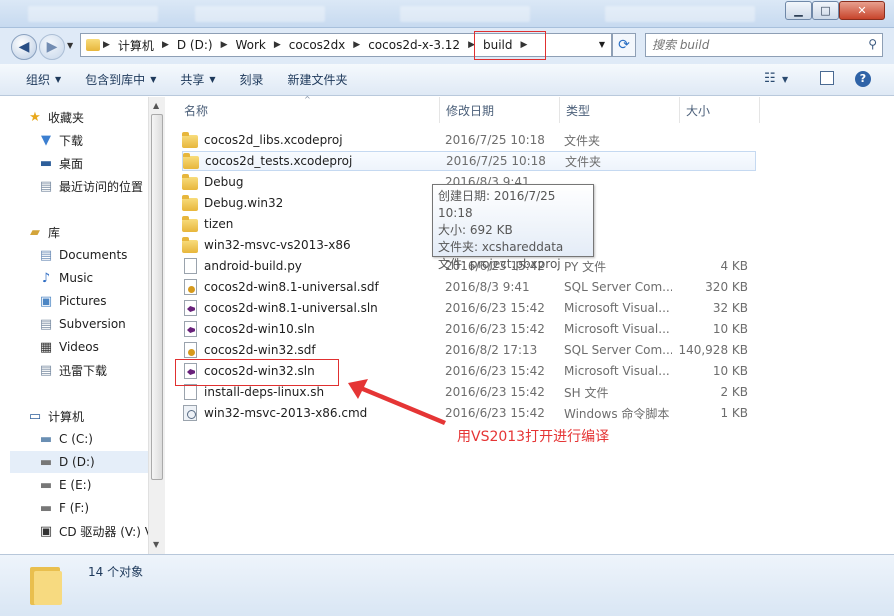 The image size is (894, 616). What do you see at coordinates (872, 44) in the screenshot?
I see `search-icon: ⚲` at bounding box center [872, 44].